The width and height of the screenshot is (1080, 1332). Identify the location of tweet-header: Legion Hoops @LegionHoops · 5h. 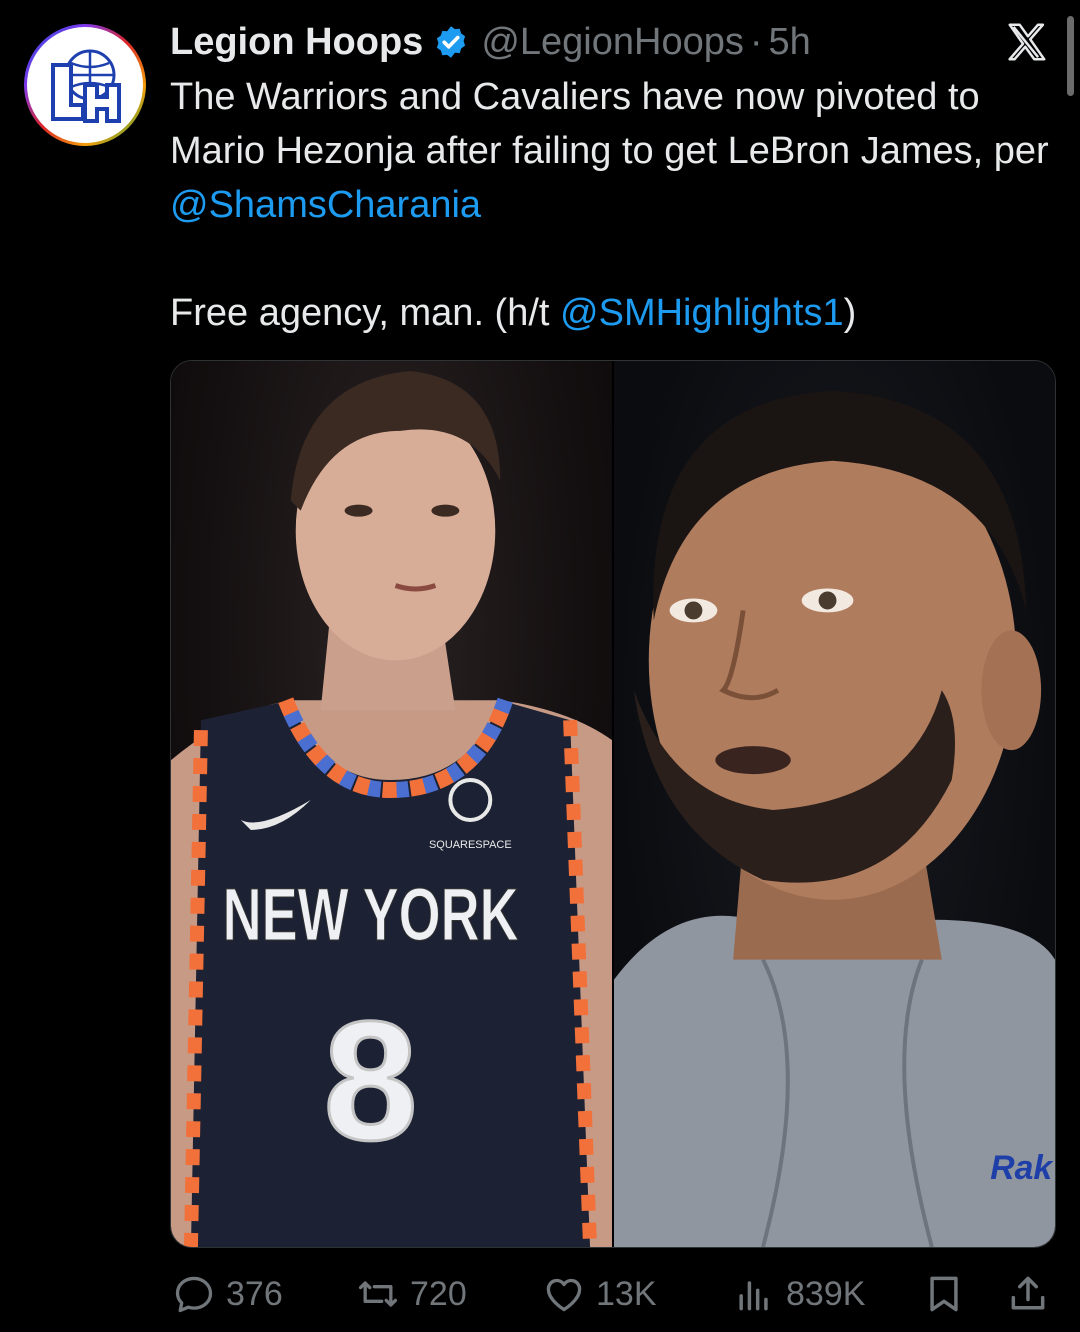
(615, 42).